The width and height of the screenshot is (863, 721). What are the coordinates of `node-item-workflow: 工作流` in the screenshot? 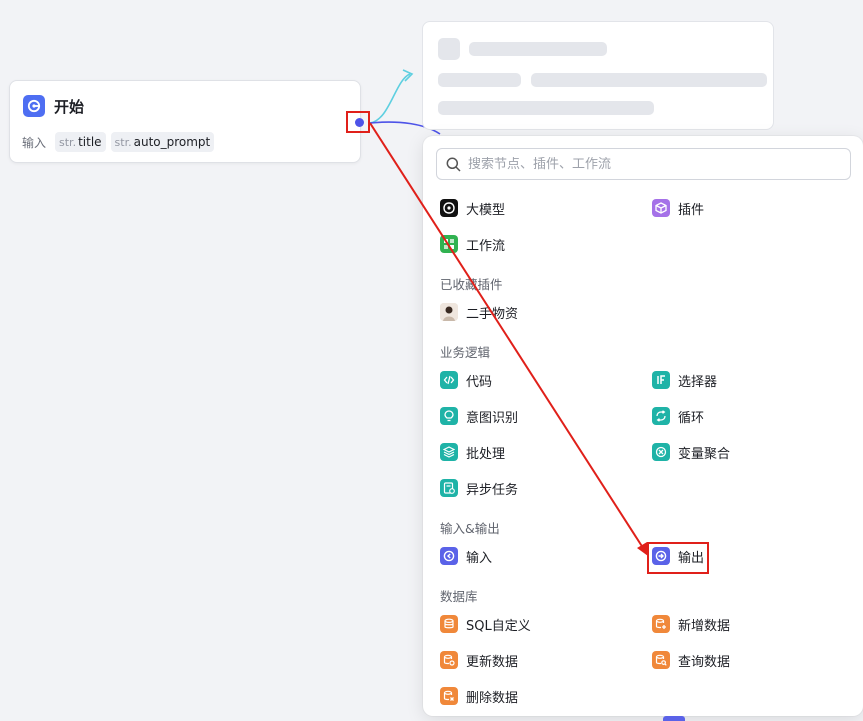 It's located at (472, 244).